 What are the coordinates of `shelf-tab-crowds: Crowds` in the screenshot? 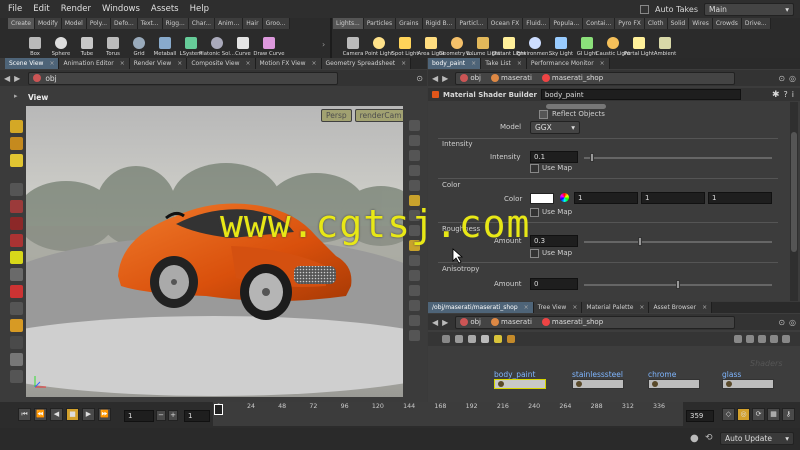 It's located at (727, 23).